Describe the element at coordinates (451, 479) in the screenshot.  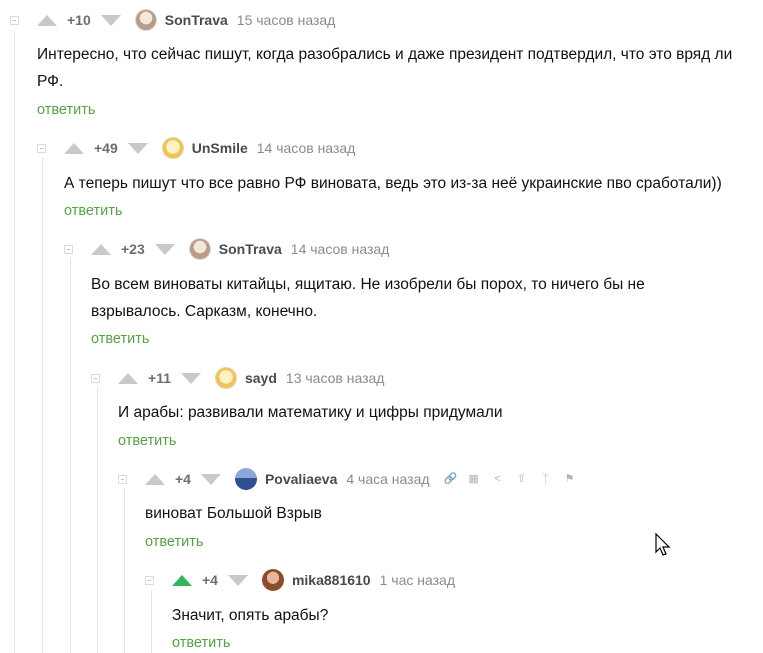
I see `link-icon: 🔗` at that location.